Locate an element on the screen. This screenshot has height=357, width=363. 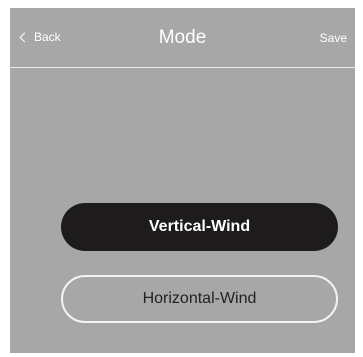
vertical-wind-button: Vertical-Wind is located at coordinates (199, 227).